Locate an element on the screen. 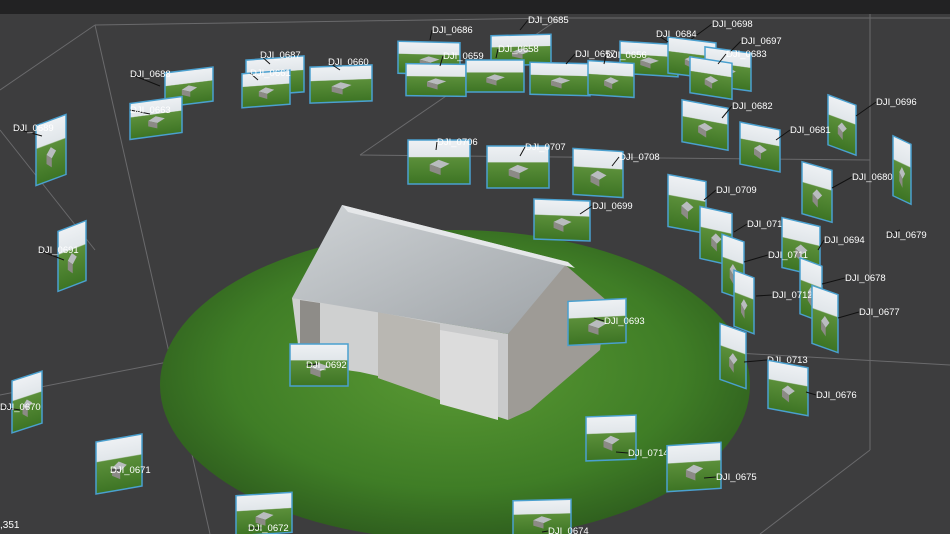  camera-label: DJI_0714 is located at coordinates (648, 453).